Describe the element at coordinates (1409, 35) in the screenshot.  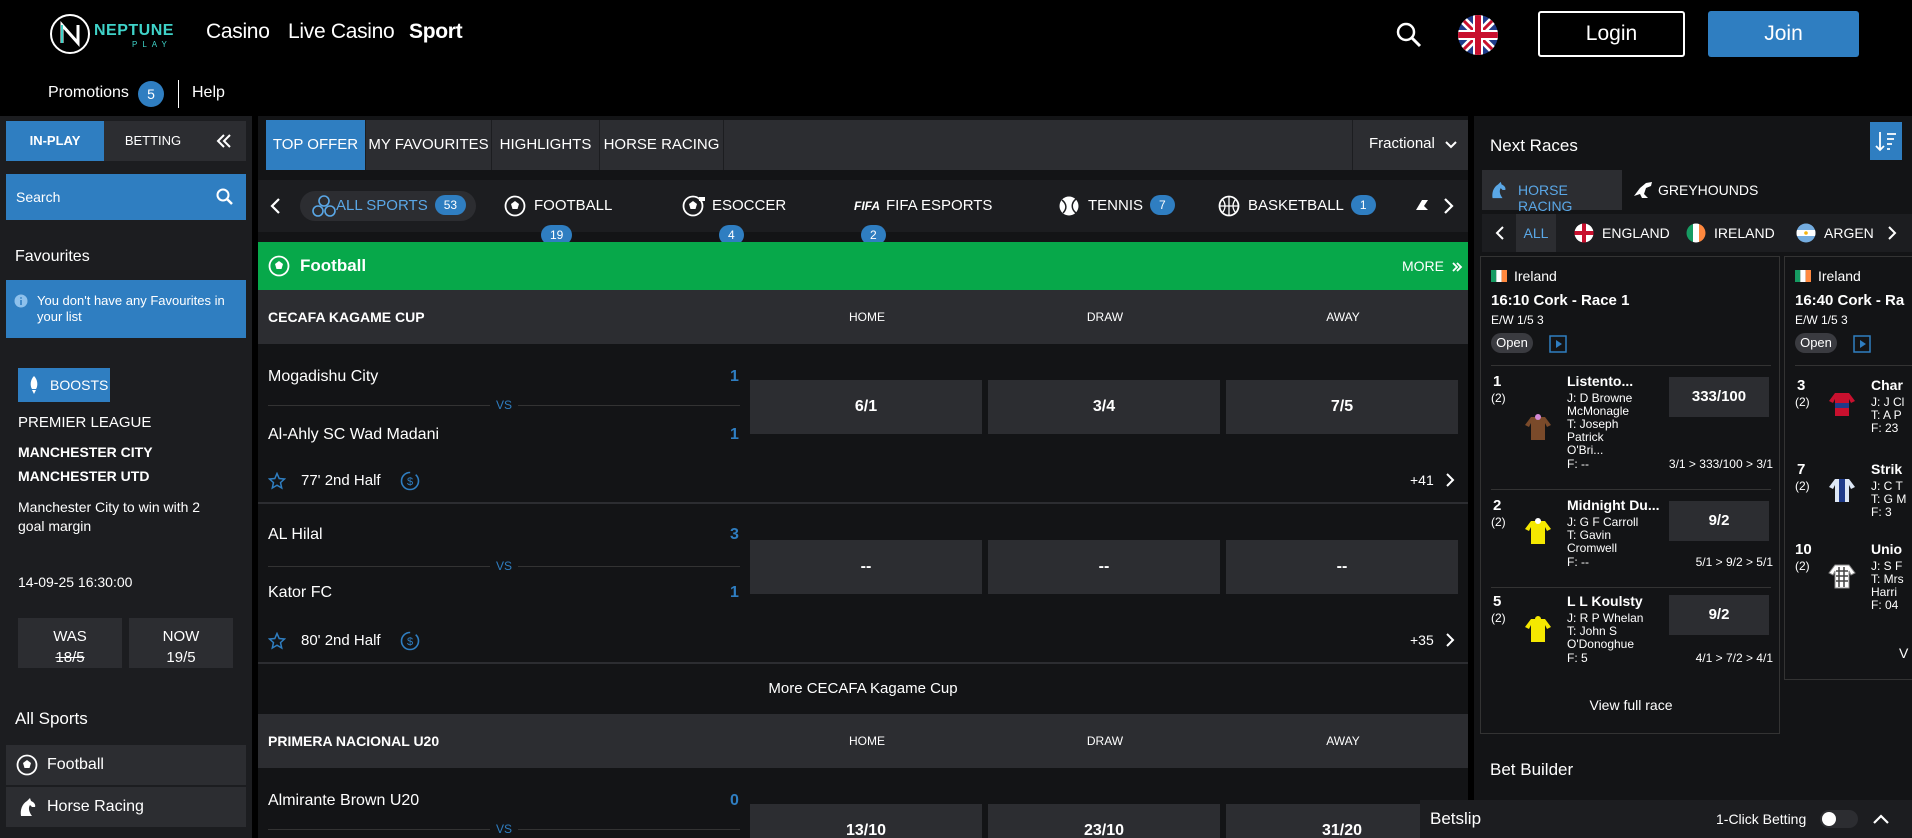
I see `search-icon` at that location.